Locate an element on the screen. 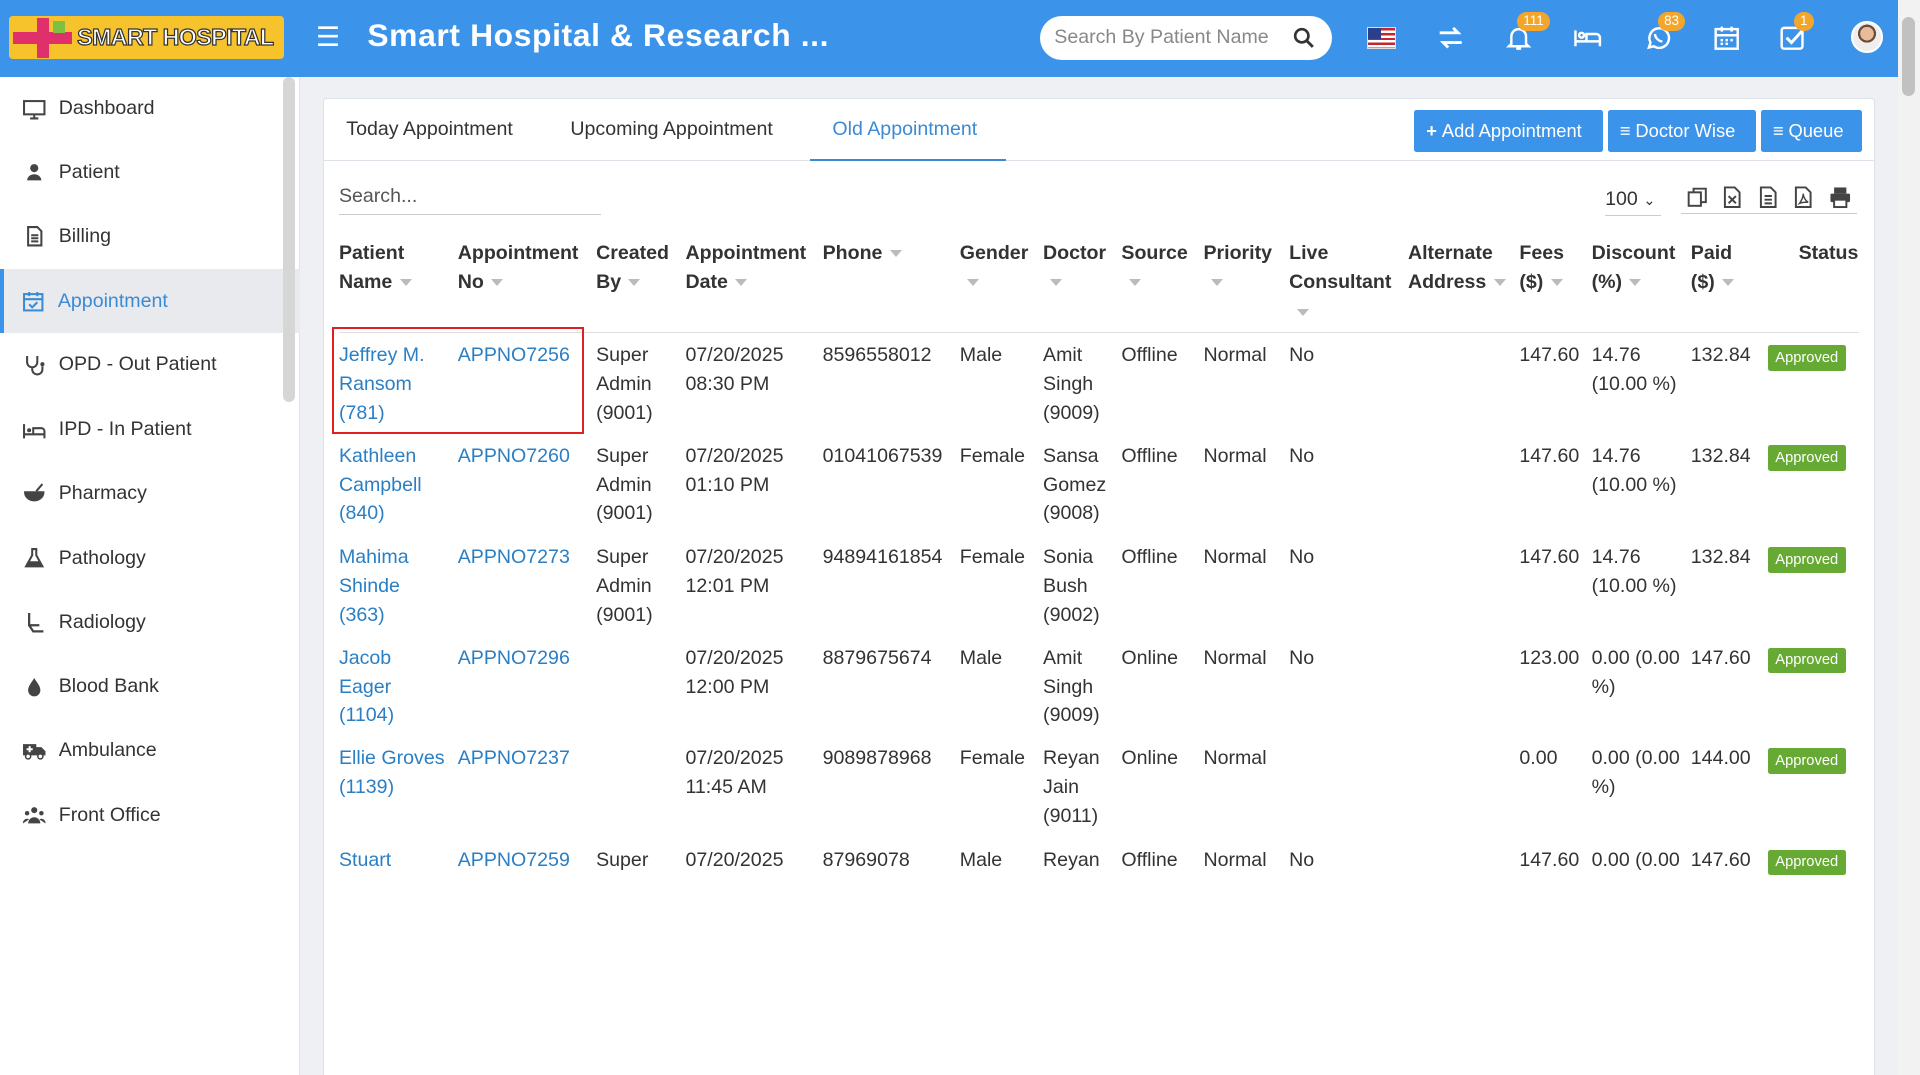 This screenshot has height=1075, width=1920. sidebar-item-blood-bank: Blood Bank is located at coordinates (150, 687).